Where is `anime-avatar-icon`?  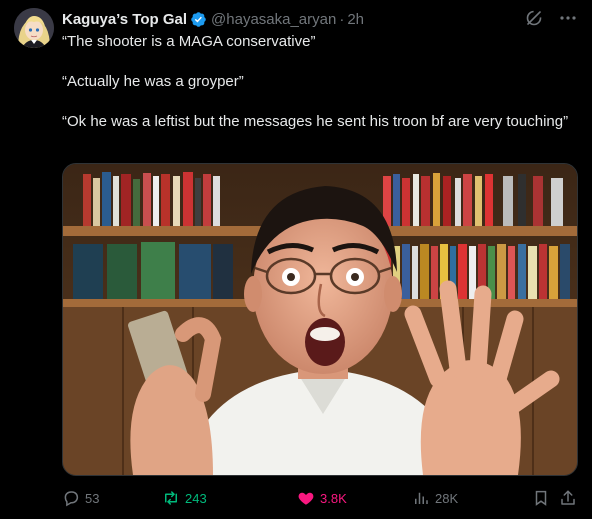
anime-avatar-icon is located at coordinates (34, 28).